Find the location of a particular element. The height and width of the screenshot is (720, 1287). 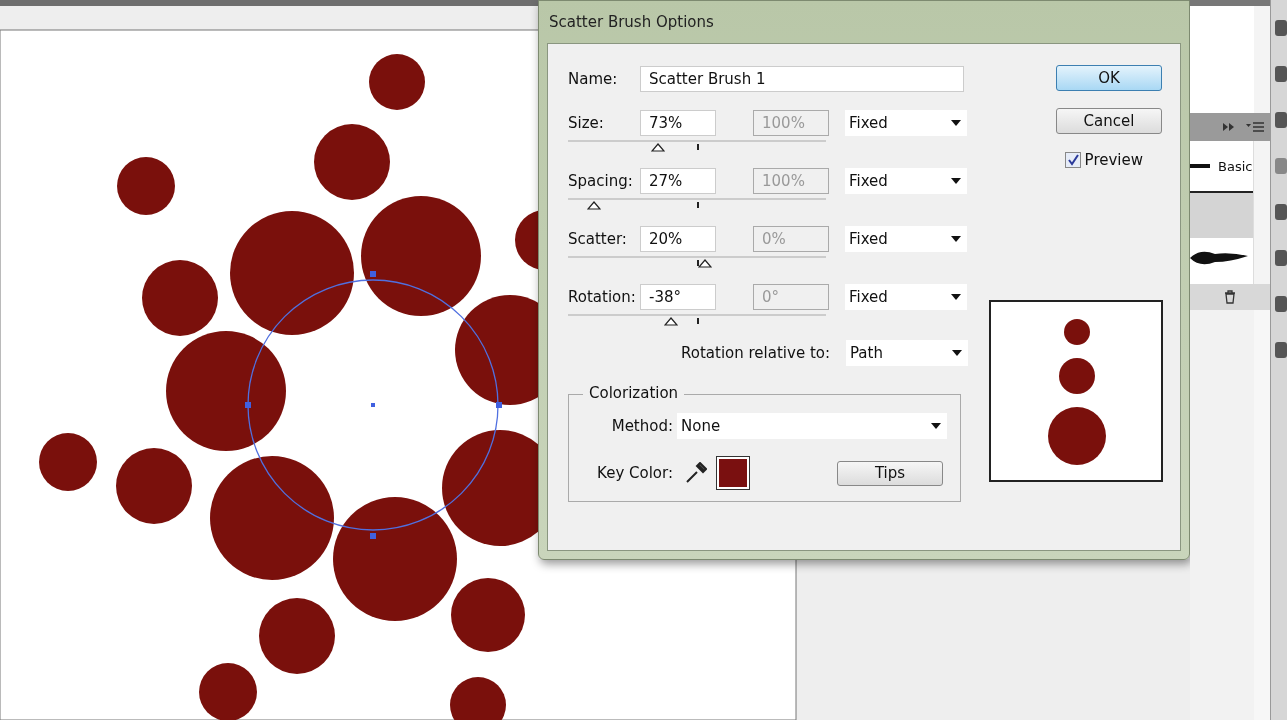

checkbox-label: Preview is located at coordinates (1113, 160).